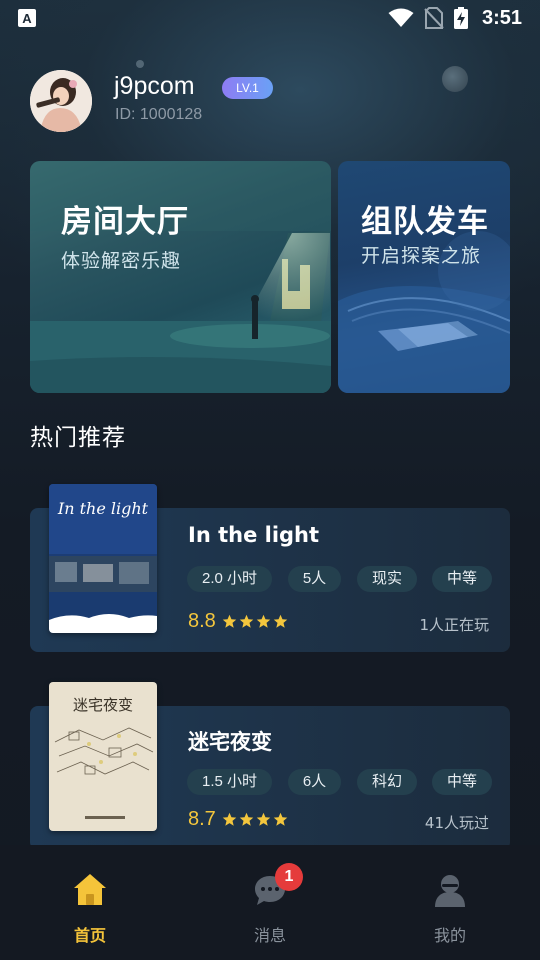 This screenshot has width=540, height=960. I want to click on bottom-nav: 首页 消息 我的, so click(270, 902).